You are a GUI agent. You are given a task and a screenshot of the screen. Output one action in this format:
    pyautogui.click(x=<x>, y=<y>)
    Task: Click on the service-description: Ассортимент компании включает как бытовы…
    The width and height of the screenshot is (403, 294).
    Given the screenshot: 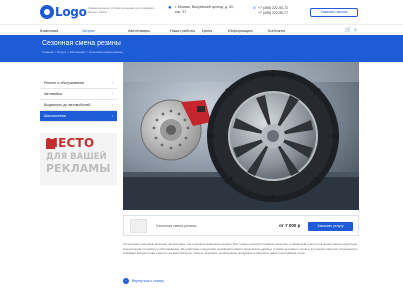 What is the action you would take?
    pyautogui.click(x=240, y=249)
    